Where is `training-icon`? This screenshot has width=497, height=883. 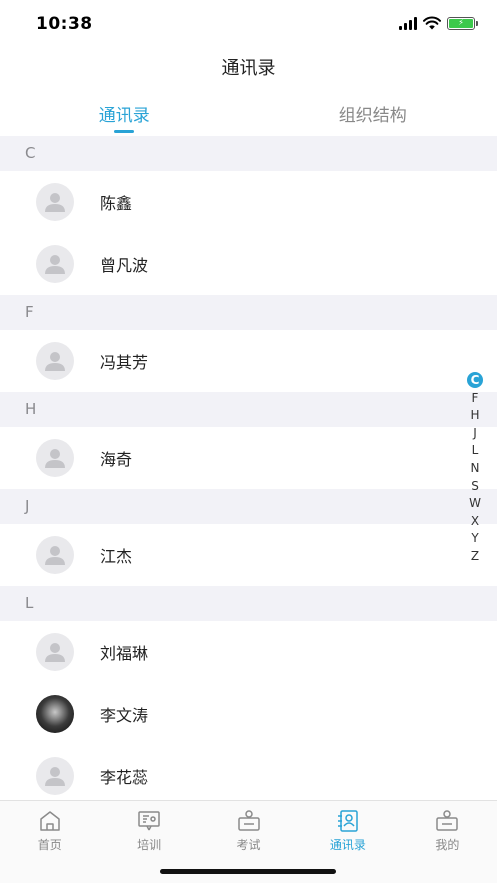 training-icon is located at coordinates (149, 821).